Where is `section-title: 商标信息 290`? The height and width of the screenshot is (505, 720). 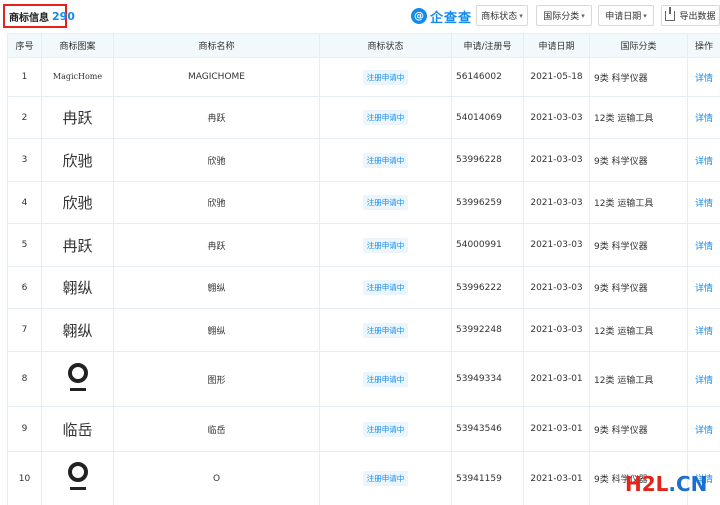 section-title: 商标信息 290 is located at coordinates (39, 16).